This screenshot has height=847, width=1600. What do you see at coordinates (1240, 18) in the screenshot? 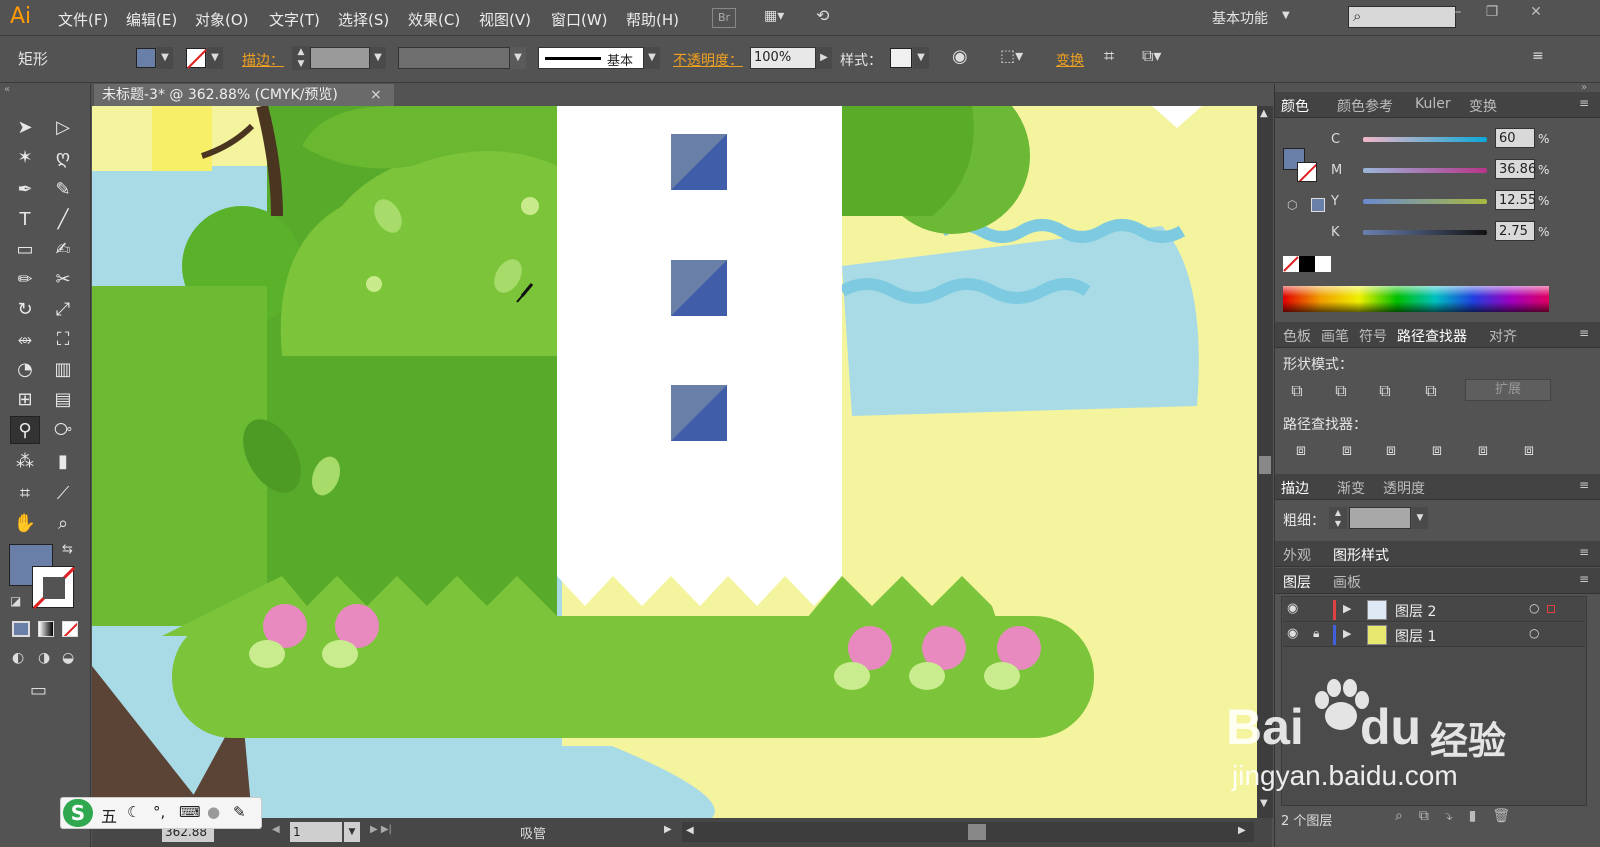
I see `workspace-switcher: 基本功能` at bounding box center [1240, 18].